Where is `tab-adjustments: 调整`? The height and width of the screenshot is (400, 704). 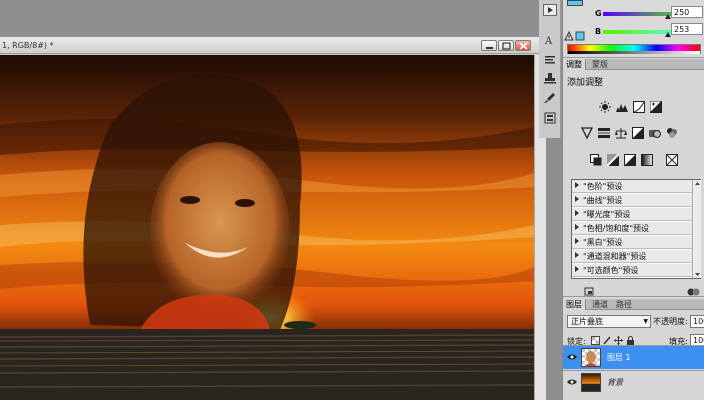
tab-adjustments: 调整 is located at coordinates (574, 64).